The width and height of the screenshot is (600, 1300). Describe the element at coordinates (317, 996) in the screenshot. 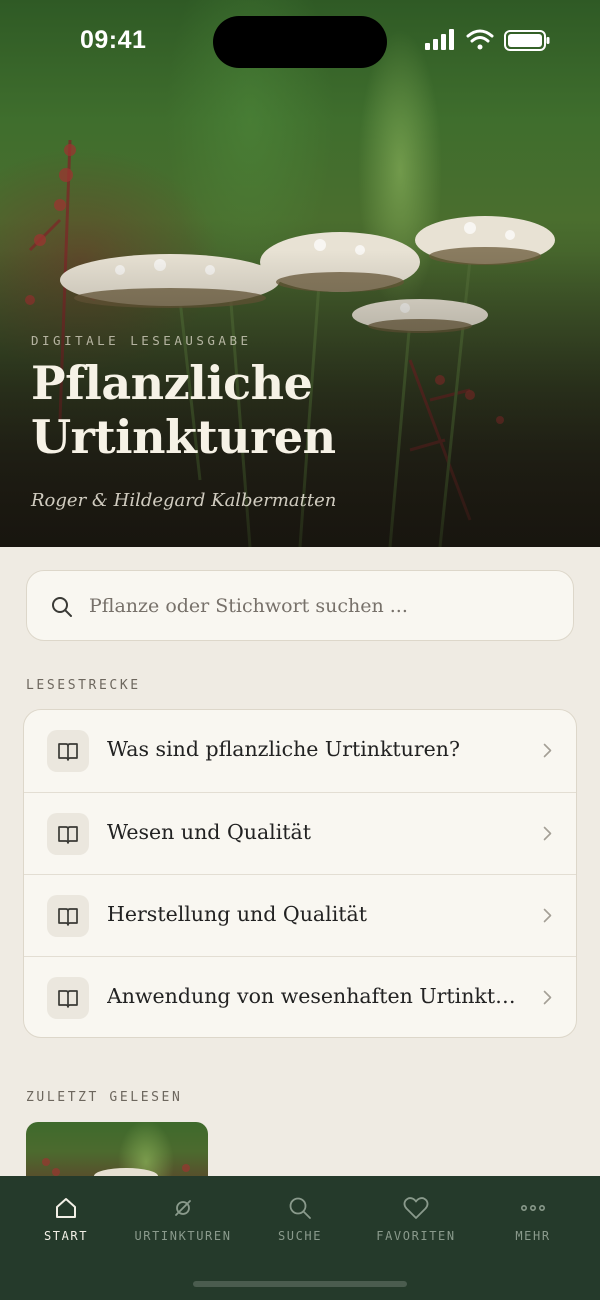

I see `list-item-label: Anwendung von wesenhaften Urtinkturen` at that location.